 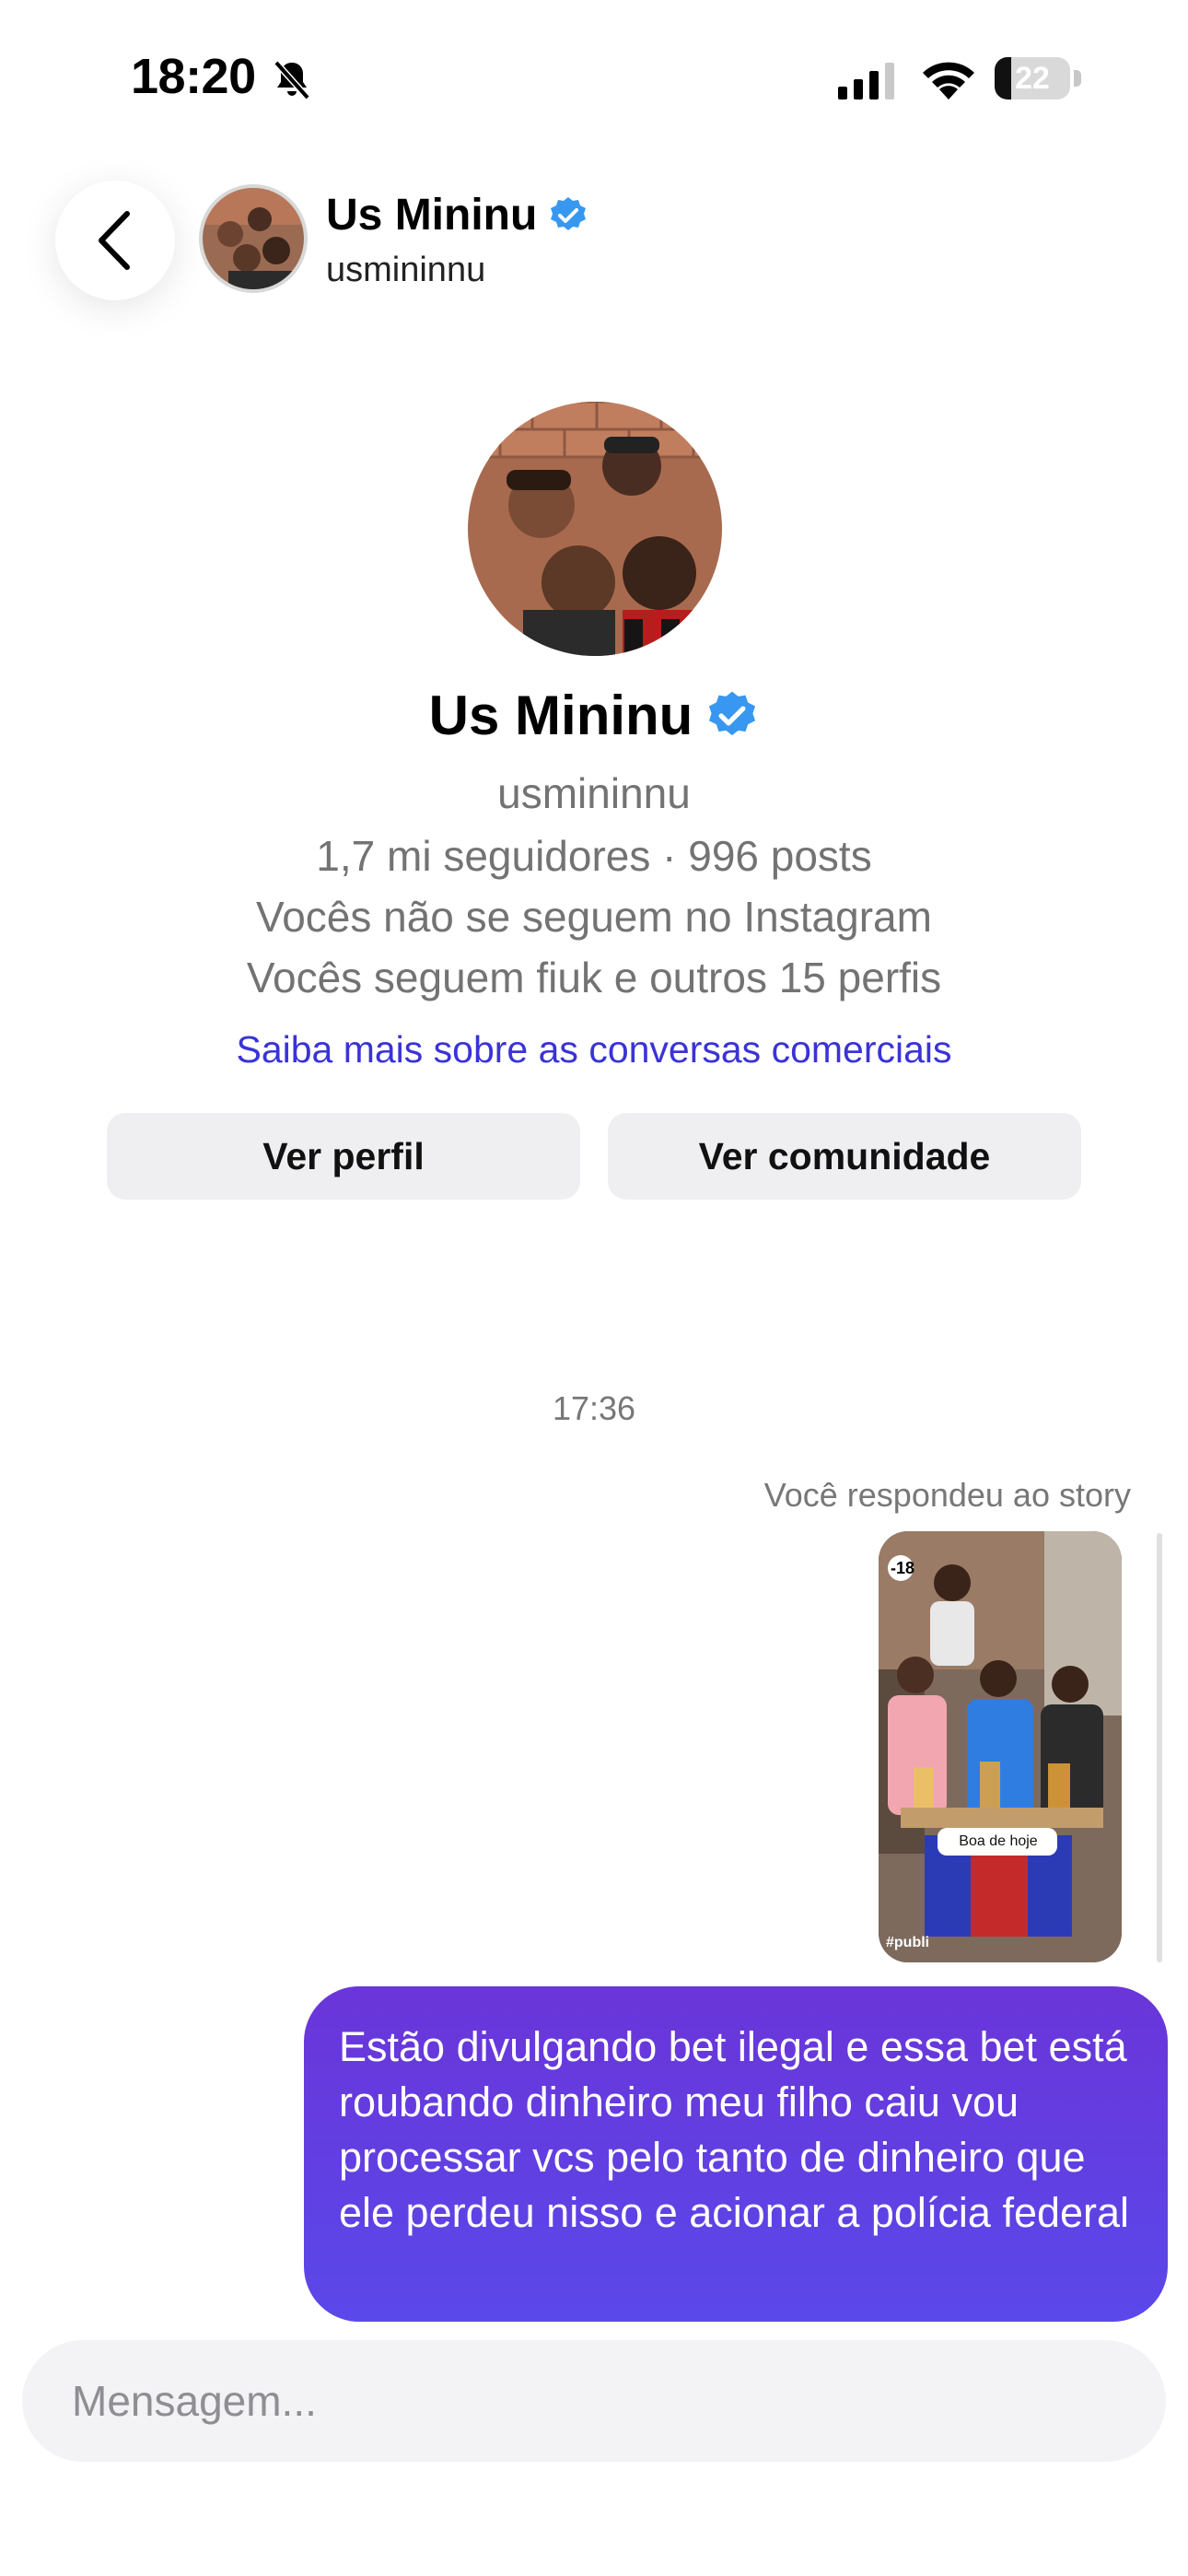 I want to click on header-username: usmininnu, so click(x=406, y=270).